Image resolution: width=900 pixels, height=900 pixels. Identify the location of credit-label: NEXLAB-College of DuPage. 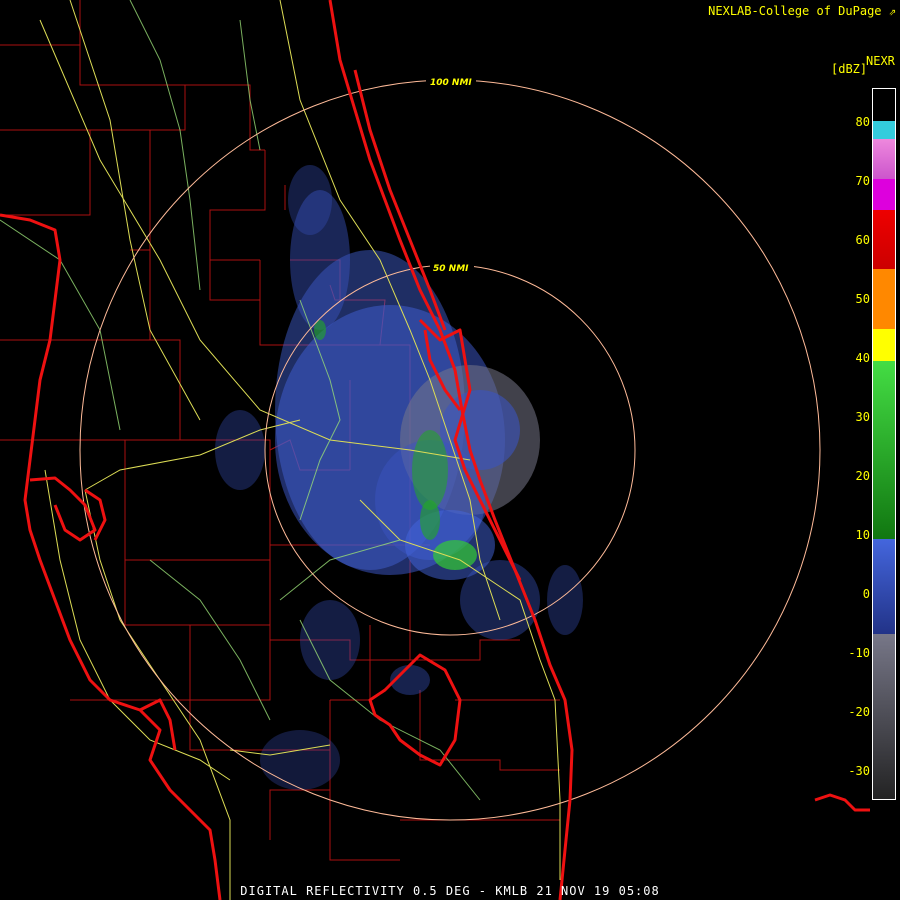
(795, 11).